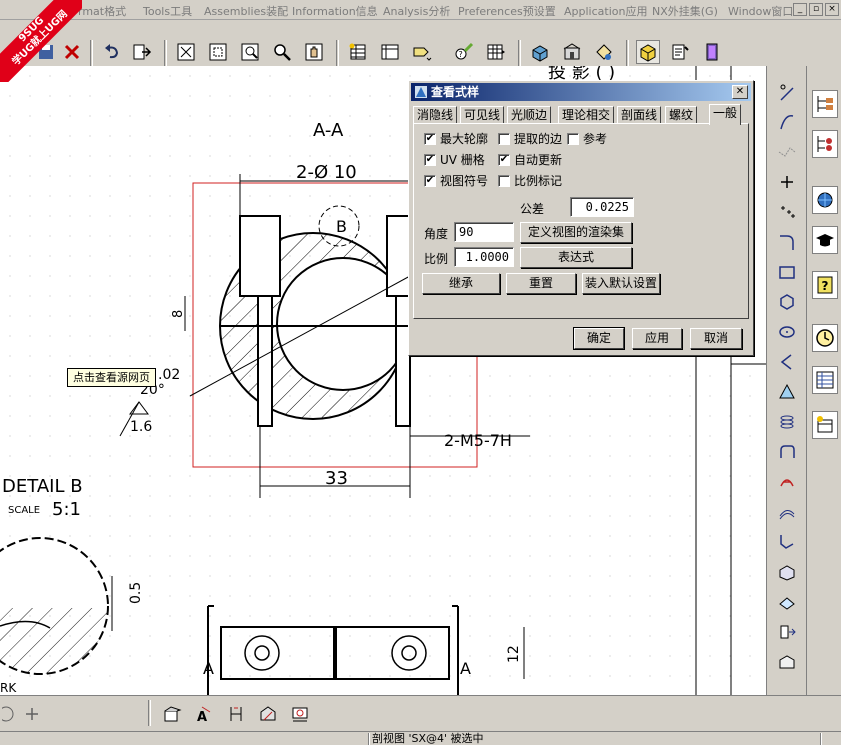  Describe the element at coordinates (725, 114) in the screenshot. I see `tab-general: 一般` at that location.